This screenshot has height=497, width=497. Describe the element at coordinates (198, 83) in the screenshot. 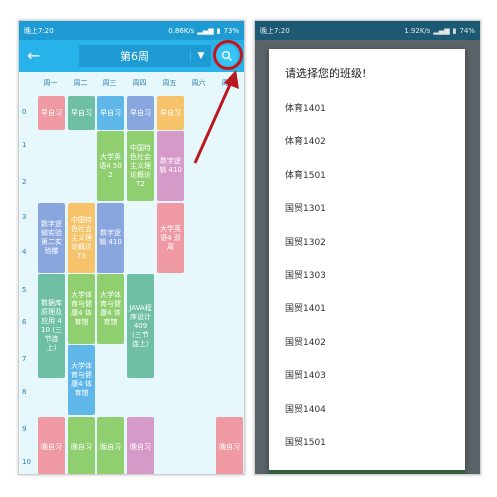

I see `day-label: 周六` at that location.